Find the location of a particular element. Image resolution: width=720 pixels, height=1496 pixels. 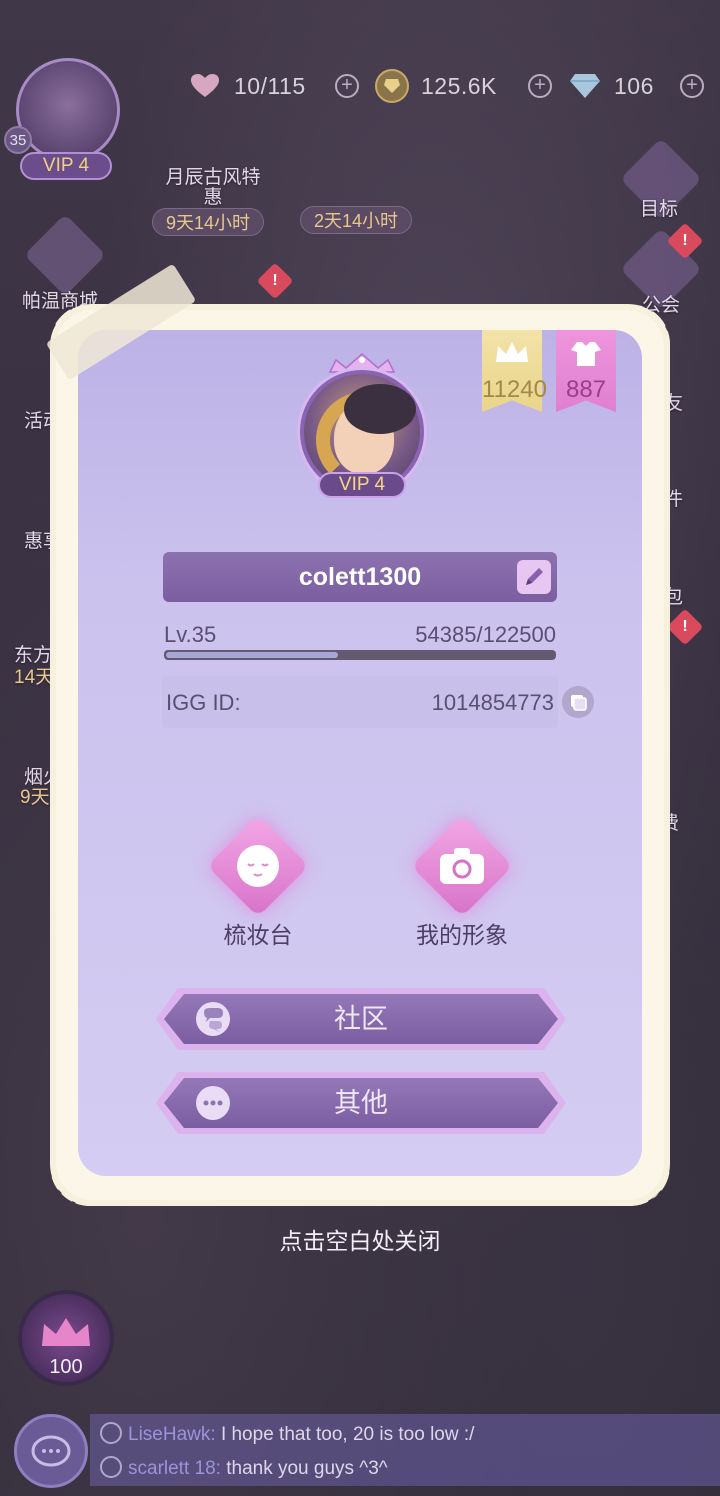

other-button: 其他 is located at coordinates (361, 1103).